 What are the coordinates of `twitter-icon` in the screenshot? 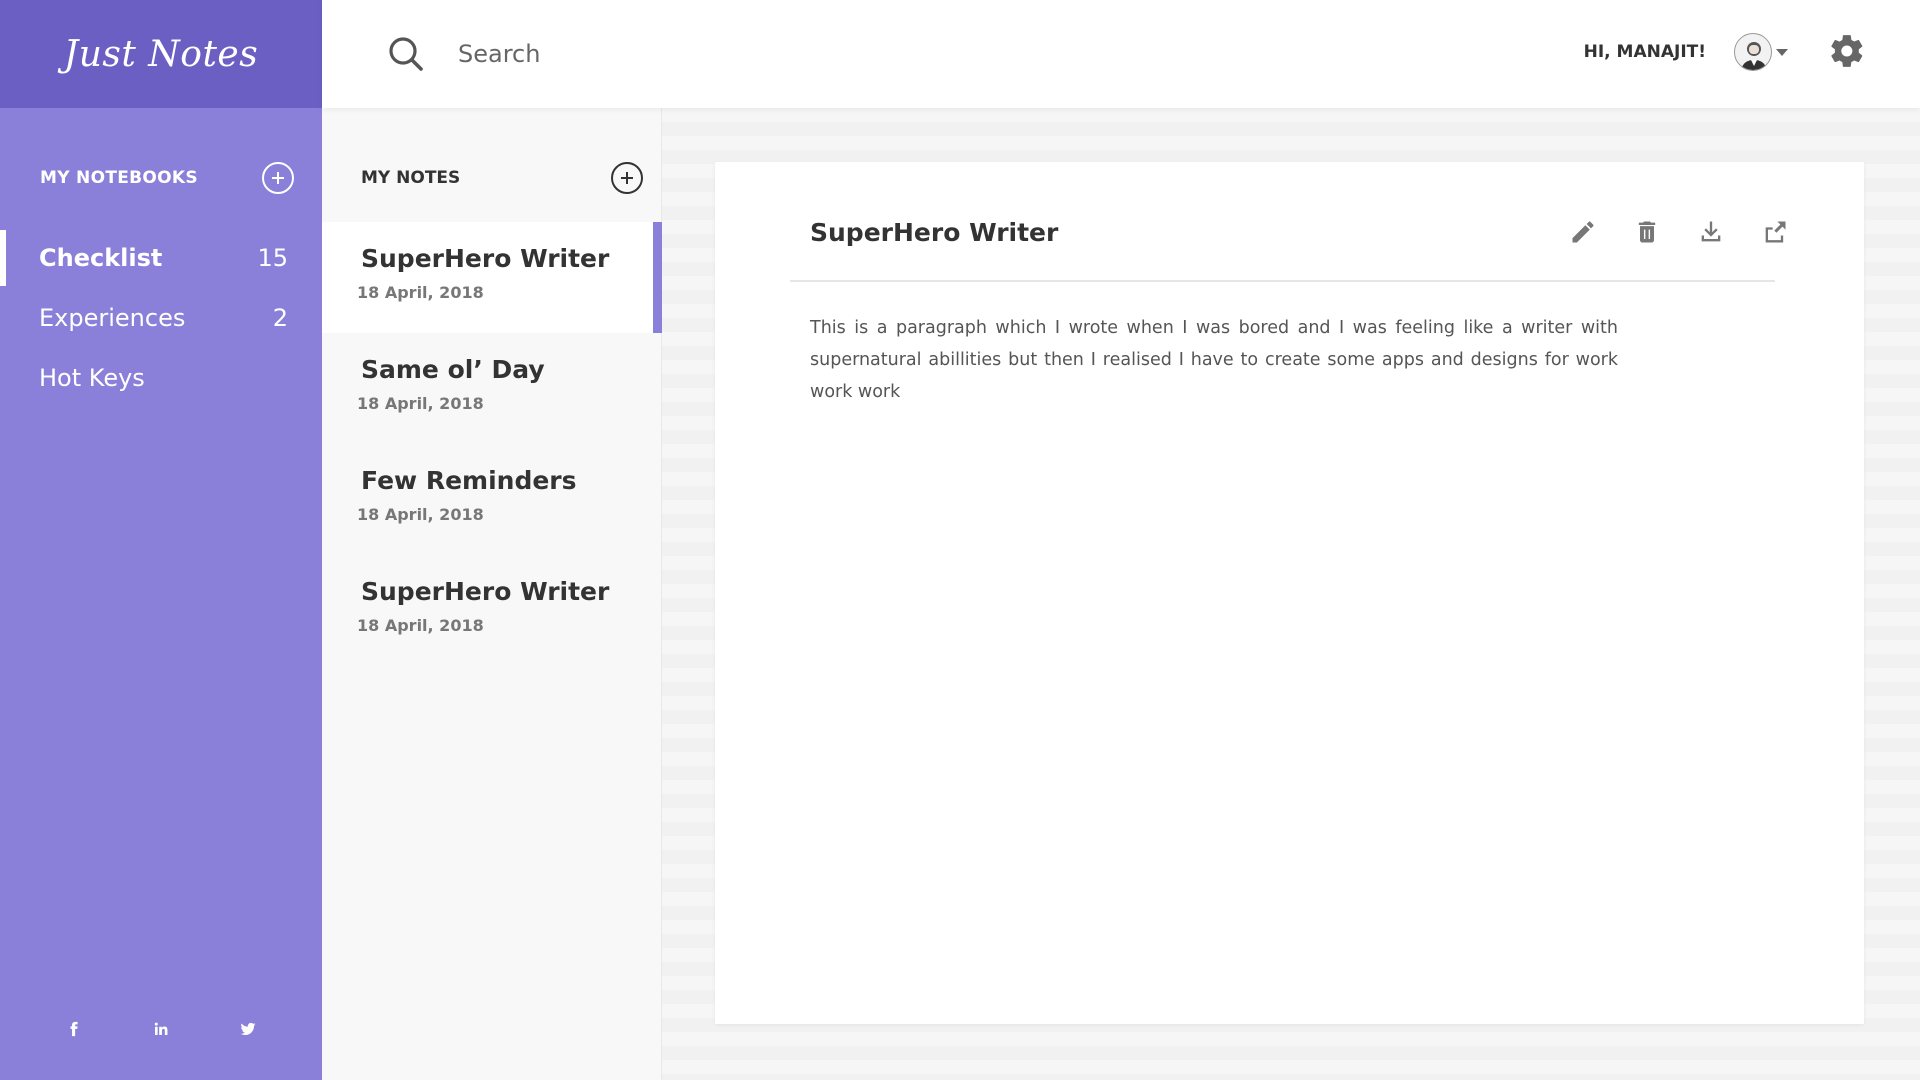 It's located at (248, 1029).